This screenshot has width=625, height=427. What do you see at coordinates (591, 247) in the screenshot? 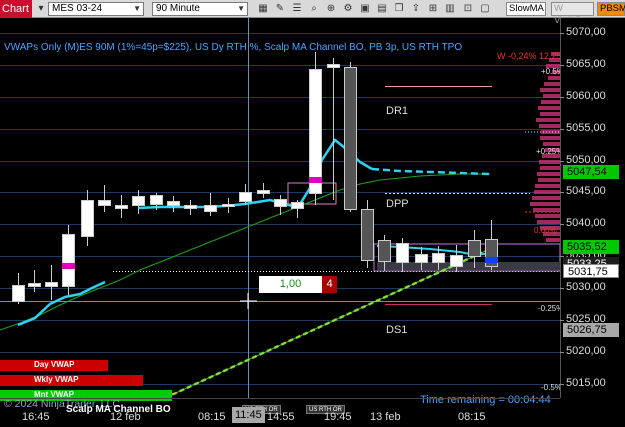
I see `price-tag-last-vwap: 5035,52` at bounding box center [591, 247].